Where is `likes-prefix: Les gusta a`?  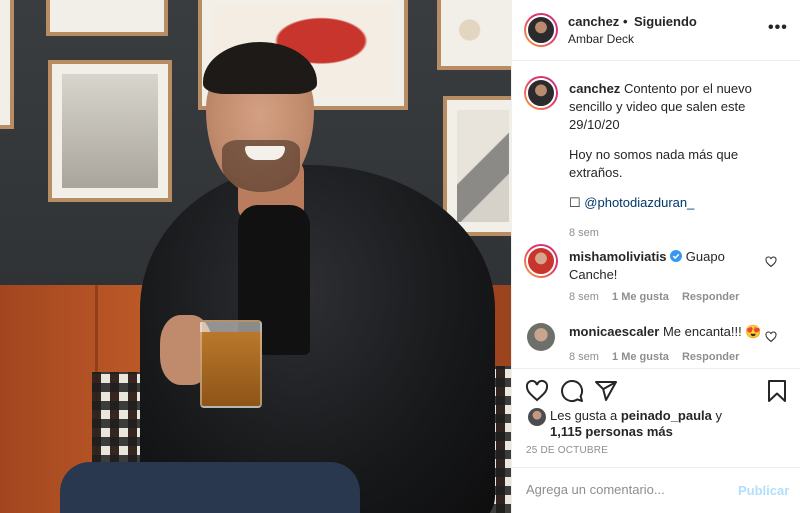 likes-prefix: Les gusta a is located at coordinates (584, 415).